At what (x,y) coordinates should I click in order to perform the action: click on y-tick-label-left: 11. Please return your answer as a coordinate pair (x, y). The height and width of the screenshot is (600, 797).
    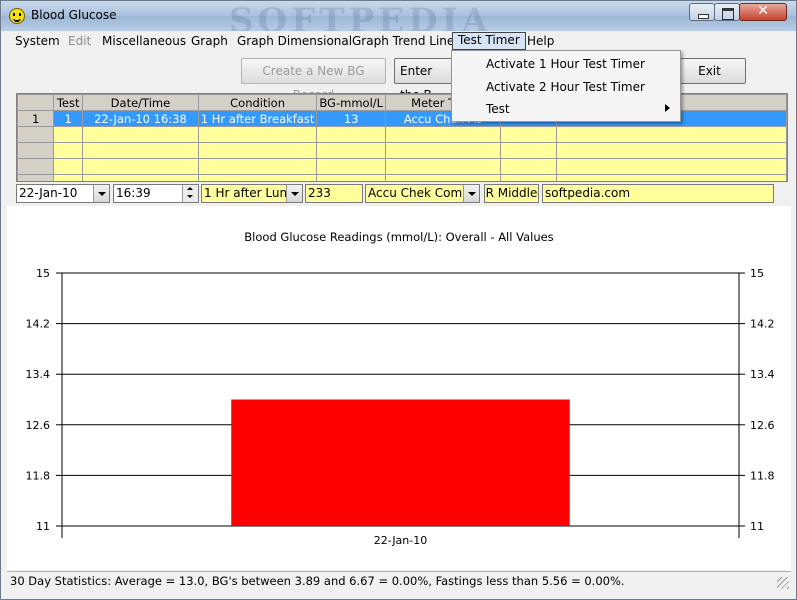
    Looking at the image, I should click on (43, 526).